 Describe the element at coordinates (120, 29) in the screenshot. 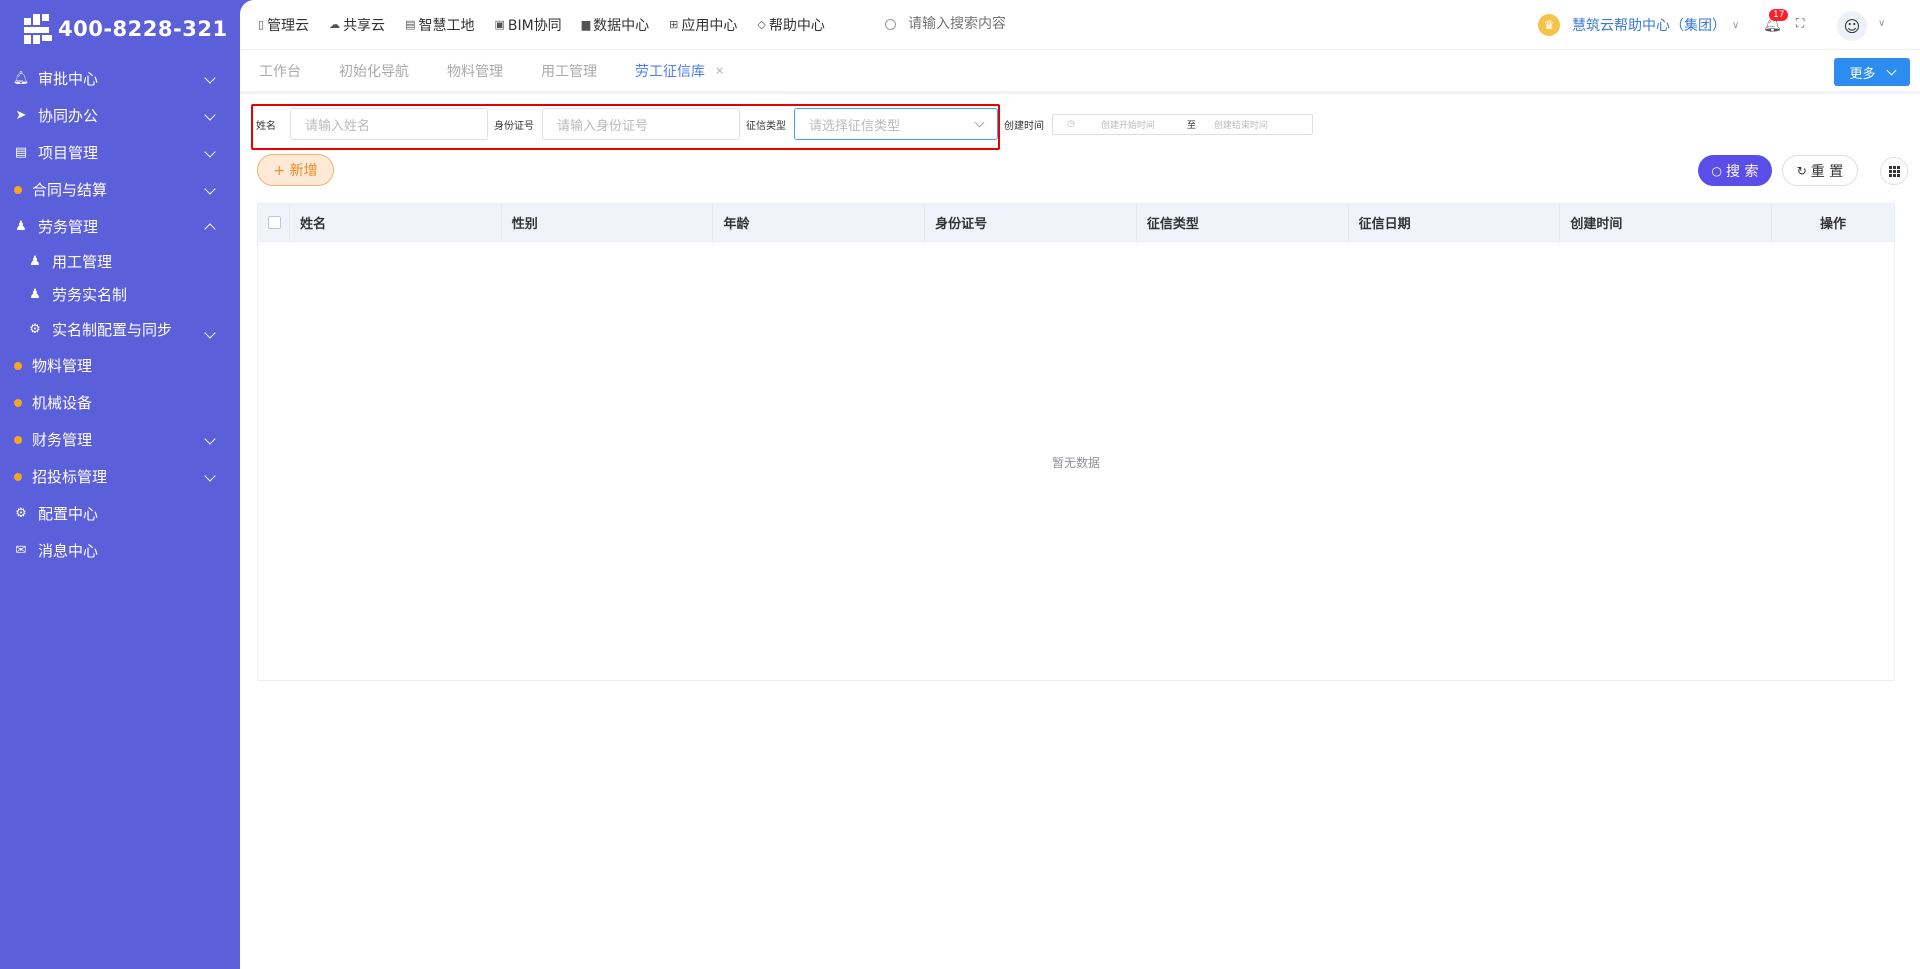

I see `logo: 400-8228-321` at that location.